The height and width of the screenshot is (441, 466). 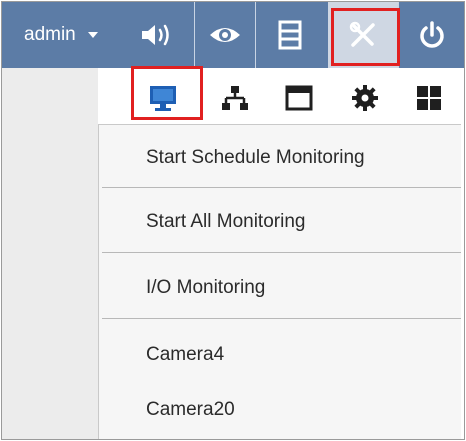 I want to click on volume-icon, so click(x=155, y=35).